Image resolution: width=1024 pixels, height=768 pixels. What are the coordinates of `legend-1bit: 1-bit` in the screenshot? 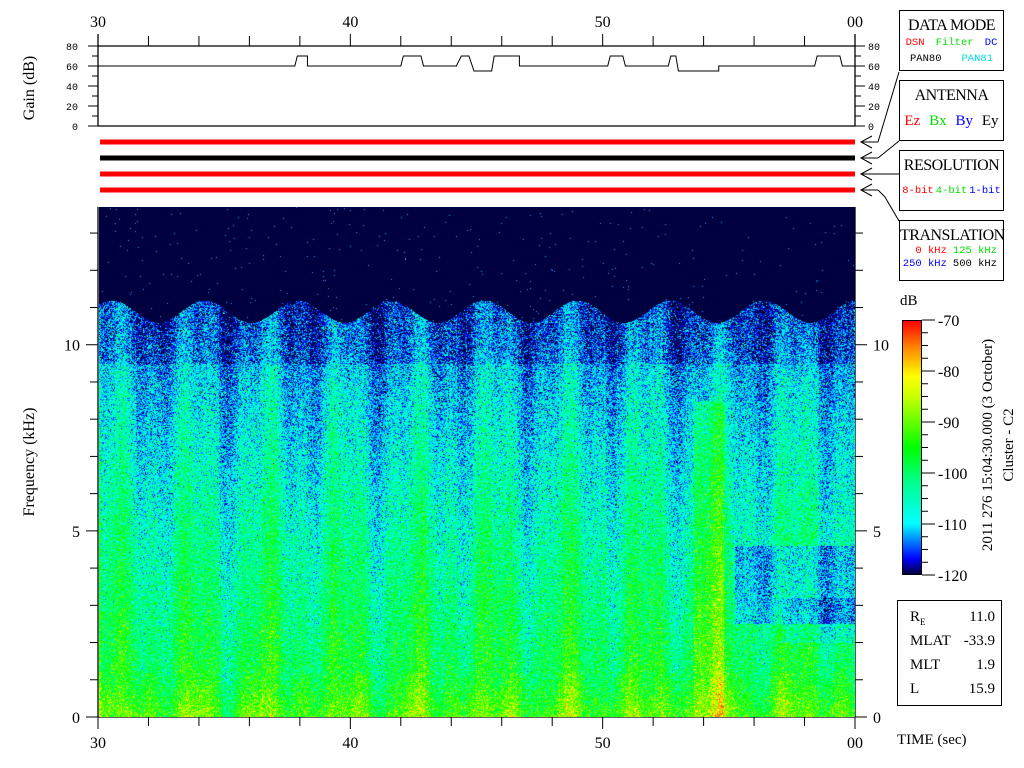 It's located at (985, 191).